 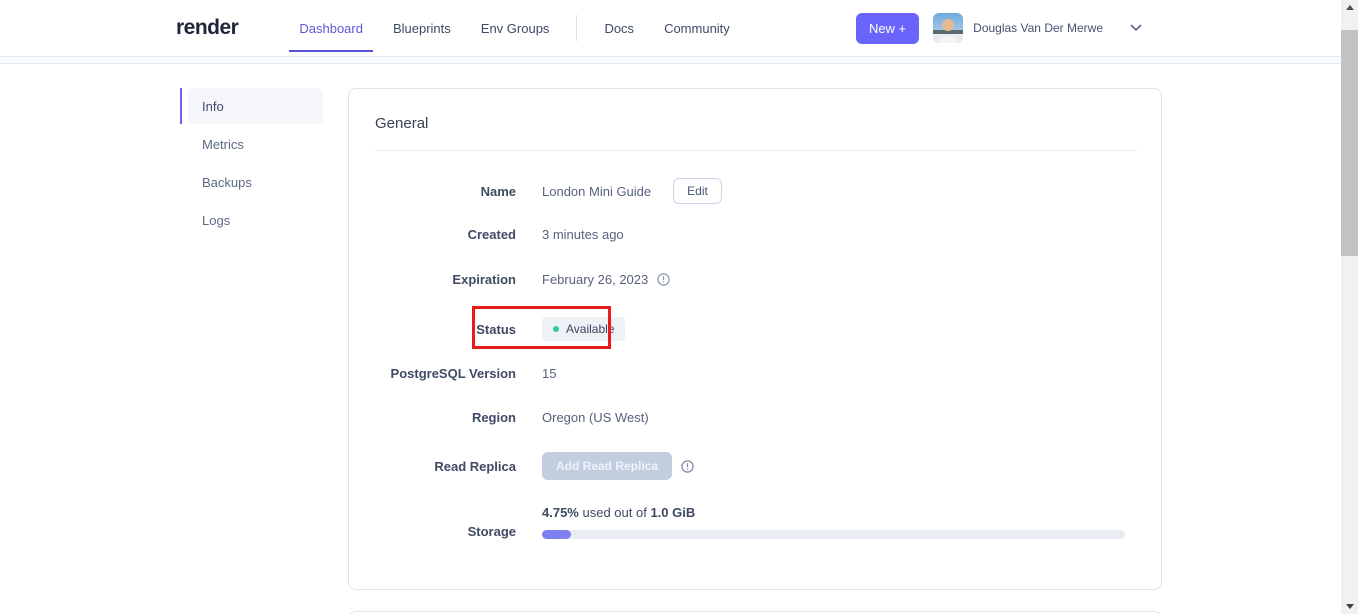 What do you see at coordinates (557, 534) in the screenshot?
I see `storage-progress-fill` at bounding box center [557, 534].